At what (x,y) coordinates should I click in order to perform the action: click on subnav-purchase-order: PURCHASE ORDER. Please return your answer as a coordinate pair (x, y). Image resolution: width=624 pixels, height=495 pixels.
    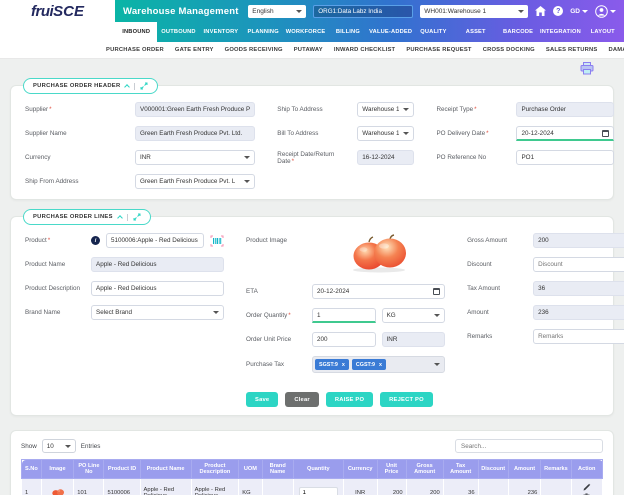
    Looking at the image, I should click on (135, 50).